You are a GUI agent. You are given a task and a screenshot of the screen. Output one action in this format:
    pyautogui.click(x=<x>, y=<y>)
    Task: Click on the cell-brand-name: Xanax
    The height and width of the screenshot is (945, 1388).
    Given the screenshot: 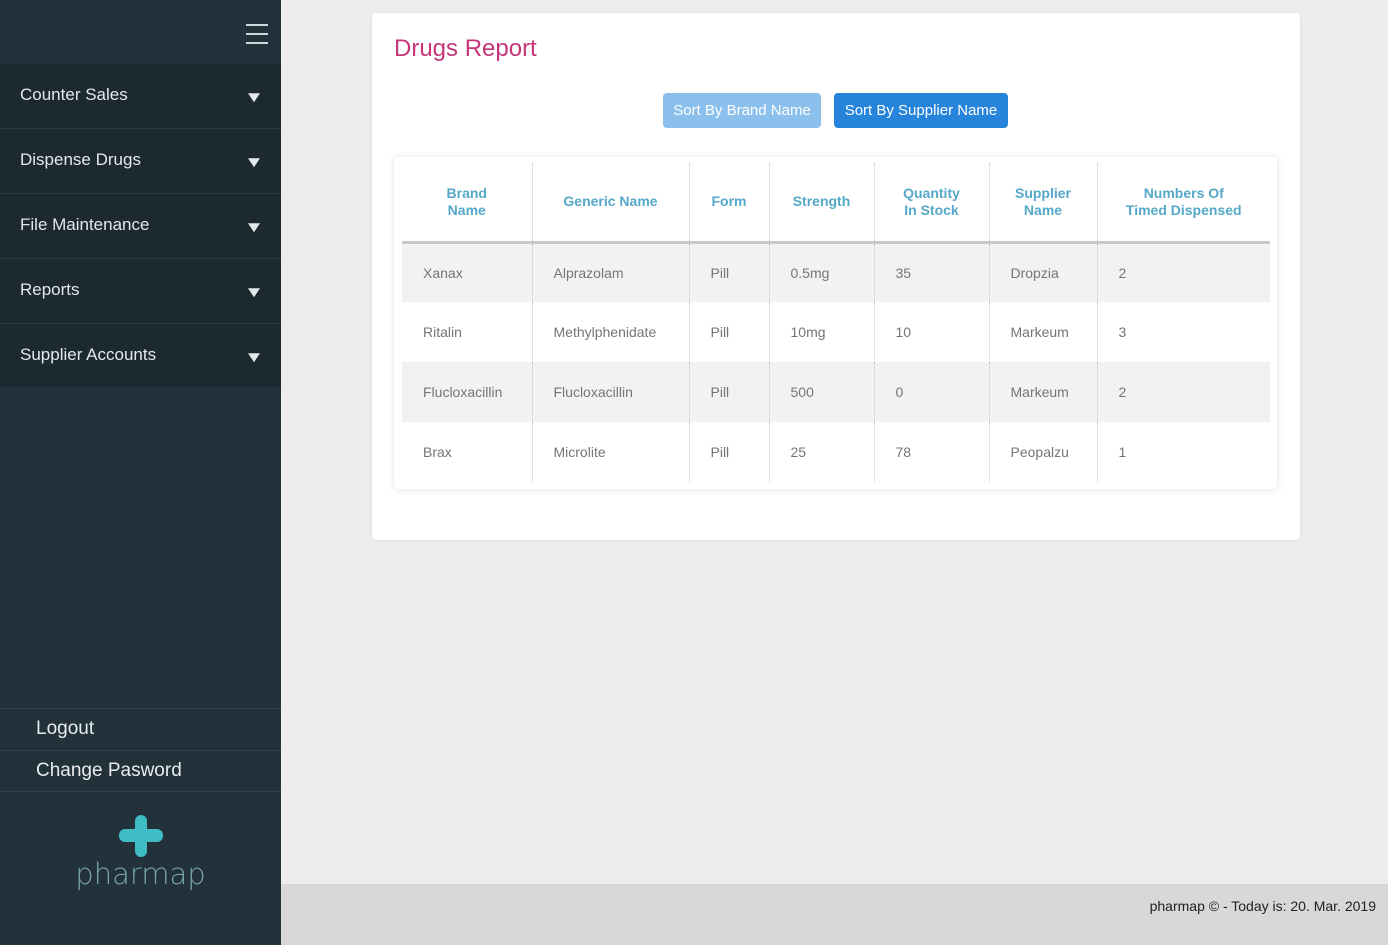 What is the action you would take?
    pyautogui.click(x=467, y=272)
    